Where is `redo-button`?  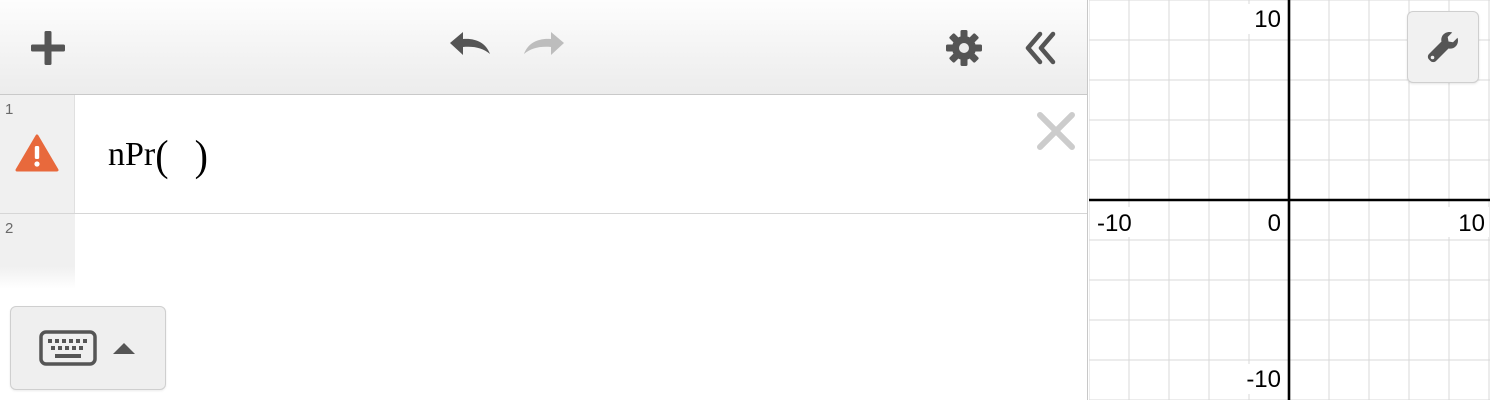 redo-button is located at coordinates (545, 46).